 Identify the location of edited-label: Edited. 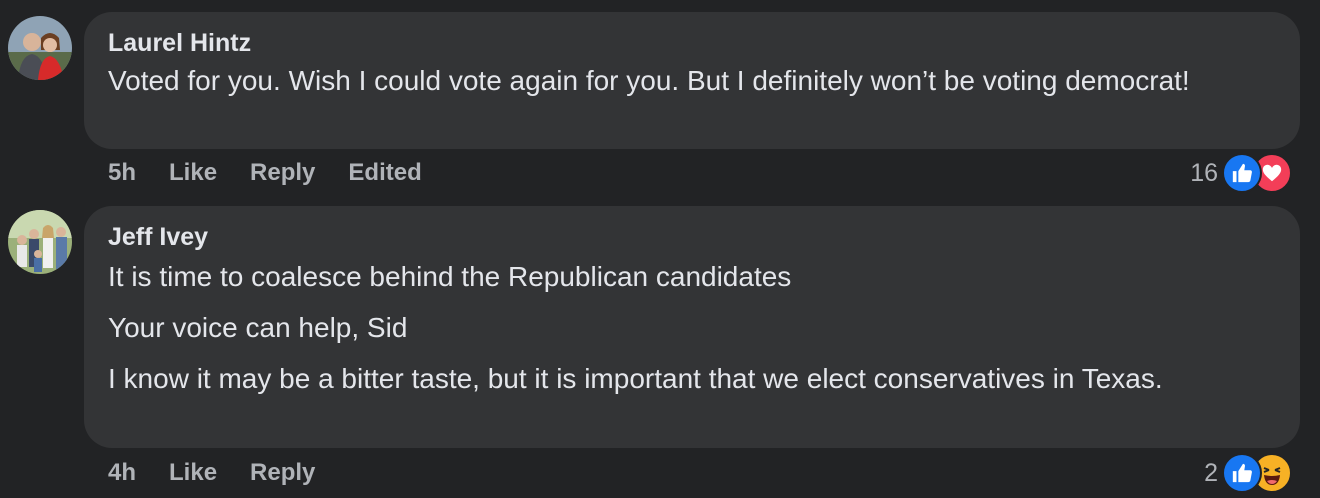
(384, 173).